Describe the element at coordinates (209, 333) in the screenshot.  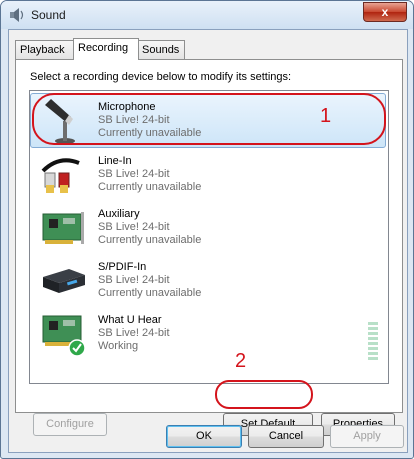
I see `list-item-what-u-hear: What U Hear SB Live! 24-bit Working` at that location.